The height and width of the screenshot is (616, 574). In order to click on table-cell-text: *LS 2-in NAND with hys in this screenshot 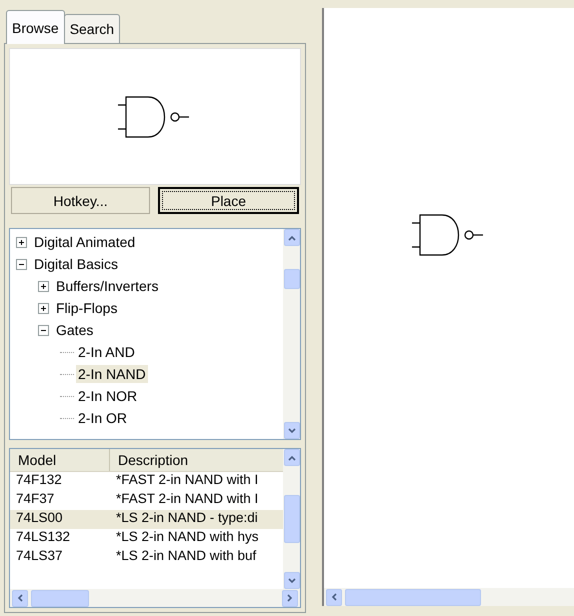, I will do `click(187, 537)`.